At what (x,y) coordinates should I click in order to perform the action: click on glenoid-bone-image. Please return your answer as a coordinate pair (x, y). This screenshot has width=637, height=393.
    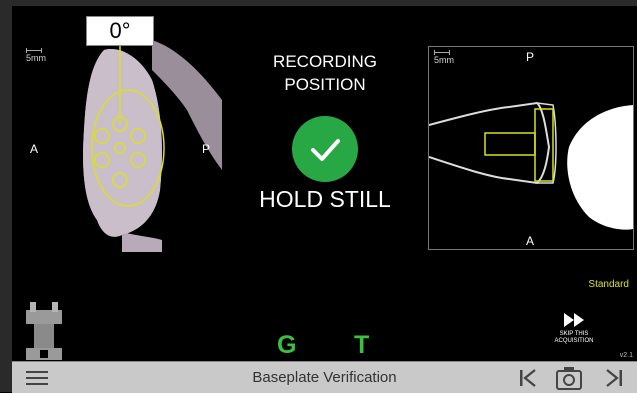
    Looking at the image, I should click on (152, 146).